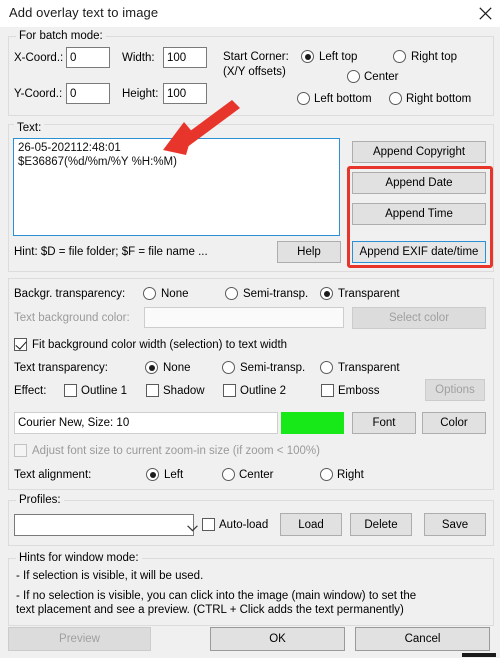  What do you see at coordinates (381, 77) in the screenshot?
I see `label-corner-center: Center` at bounding box center [381, 77].